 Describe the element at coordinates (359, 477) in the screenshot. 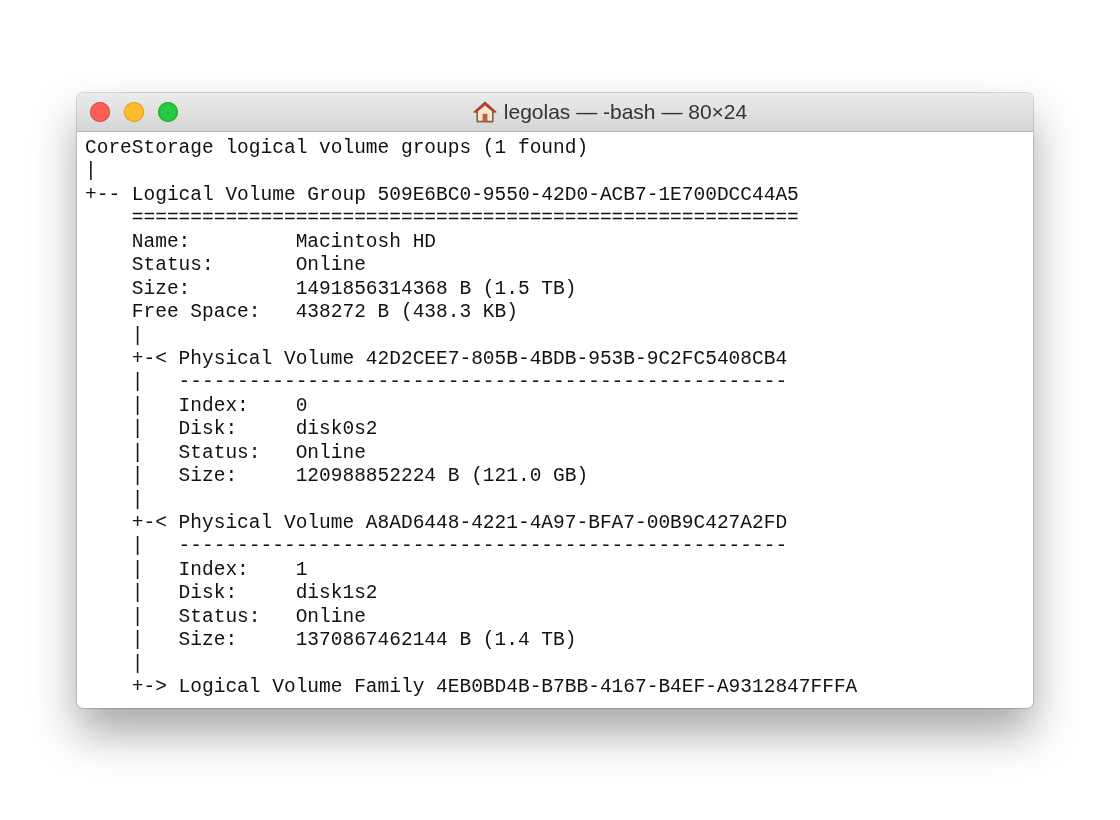

I see `terminal-line: | Size: 120988852224 B (121.0 GB)` at that location.